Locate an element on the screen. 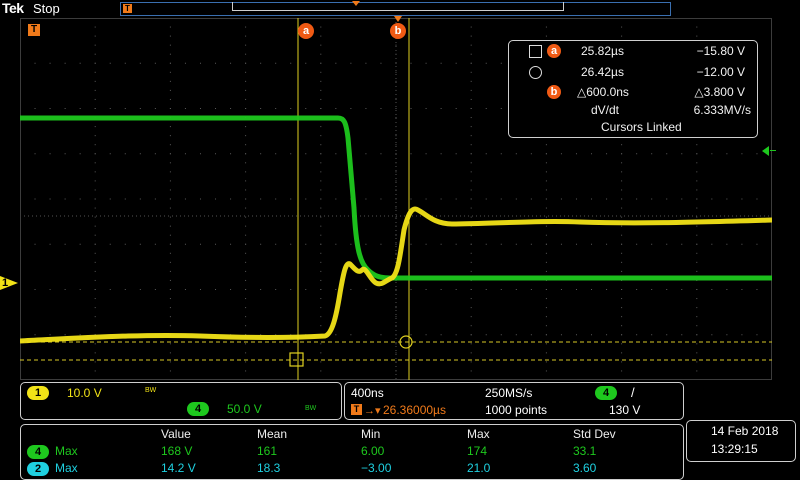 The height and width of the screenshot is (480, 800). cursor-a-readout-badge: a is located at coordinates (554, 51).